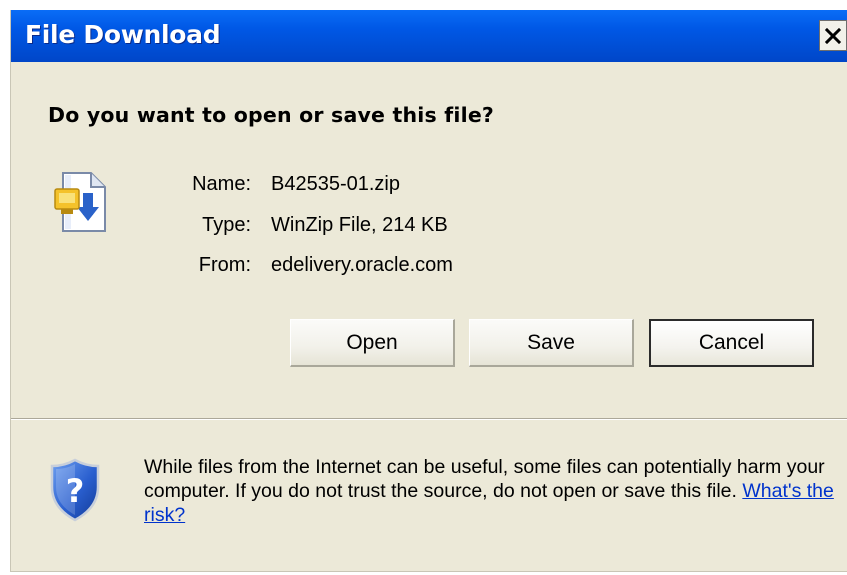 Image resolution: width=847 pixels, height=575 pixels. Describe the element at coordinates (362, 265) in the screenshot. I see `file-source-value: edelivery.oracle.com` at that location.